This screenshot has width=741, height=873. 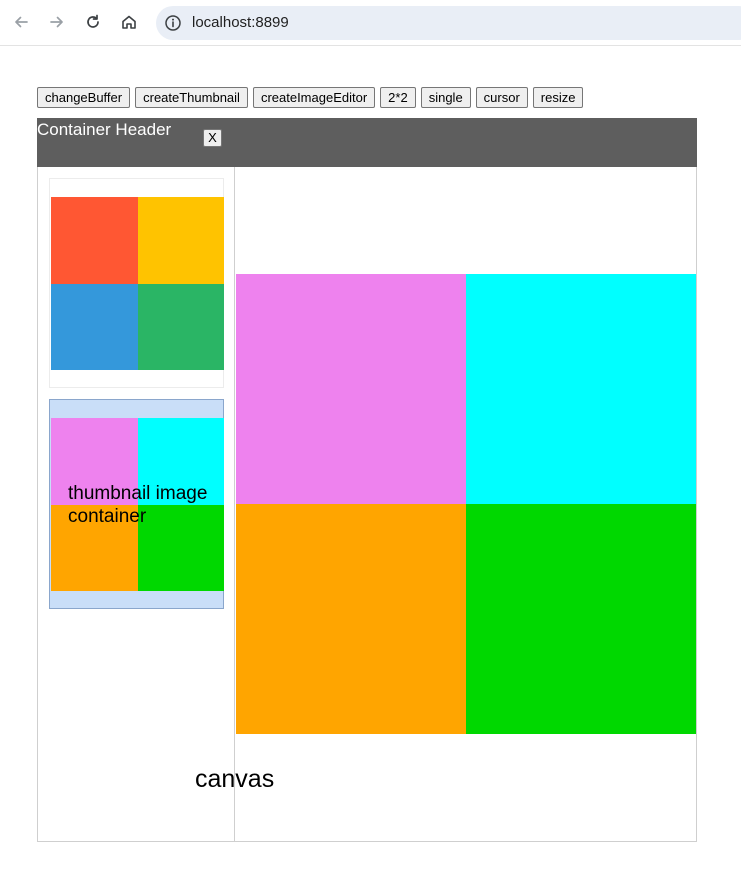 I want to click on thumbnail-image, so click(x=137, y=283).